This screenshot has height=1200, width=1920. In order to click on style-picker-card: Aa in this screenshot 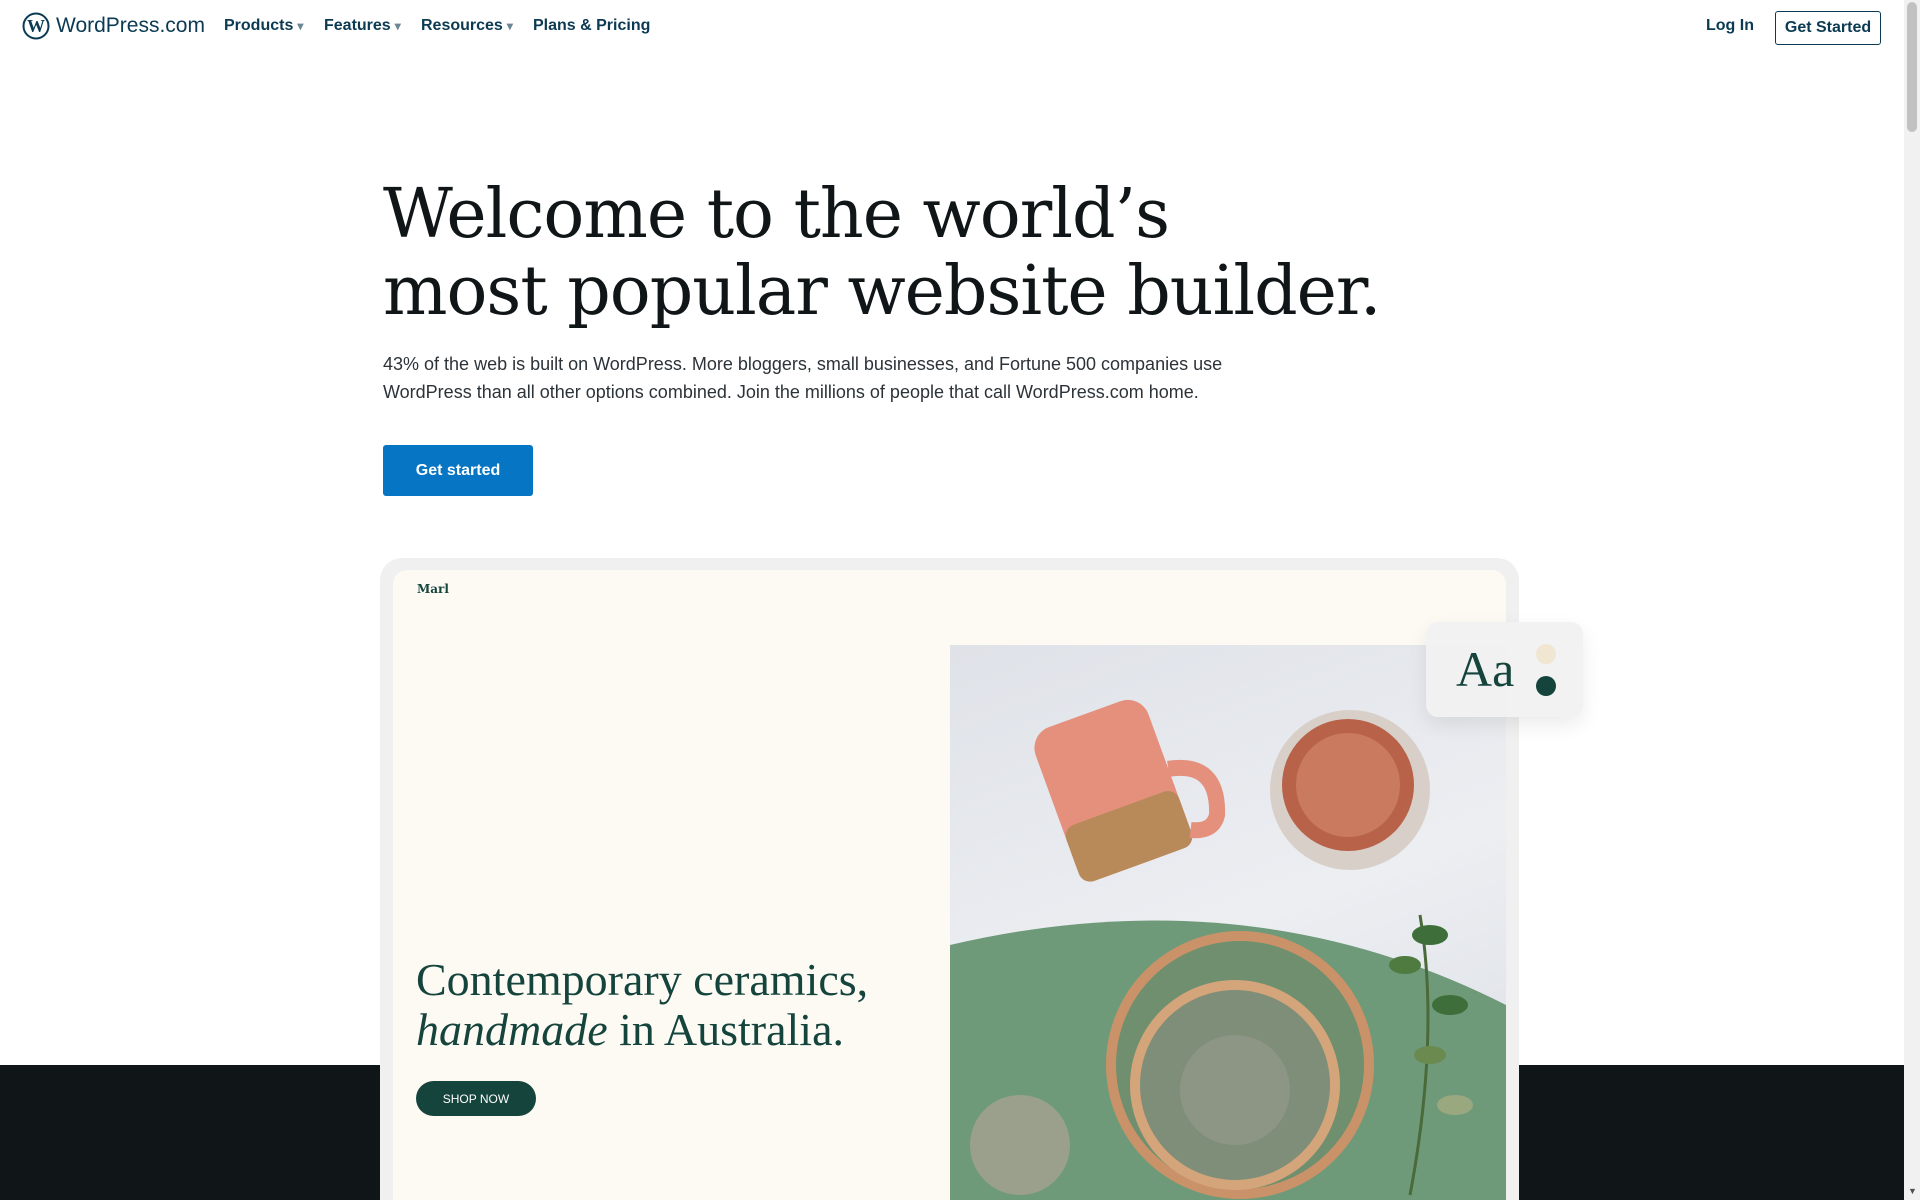, I will do `click(1504, 669)`.